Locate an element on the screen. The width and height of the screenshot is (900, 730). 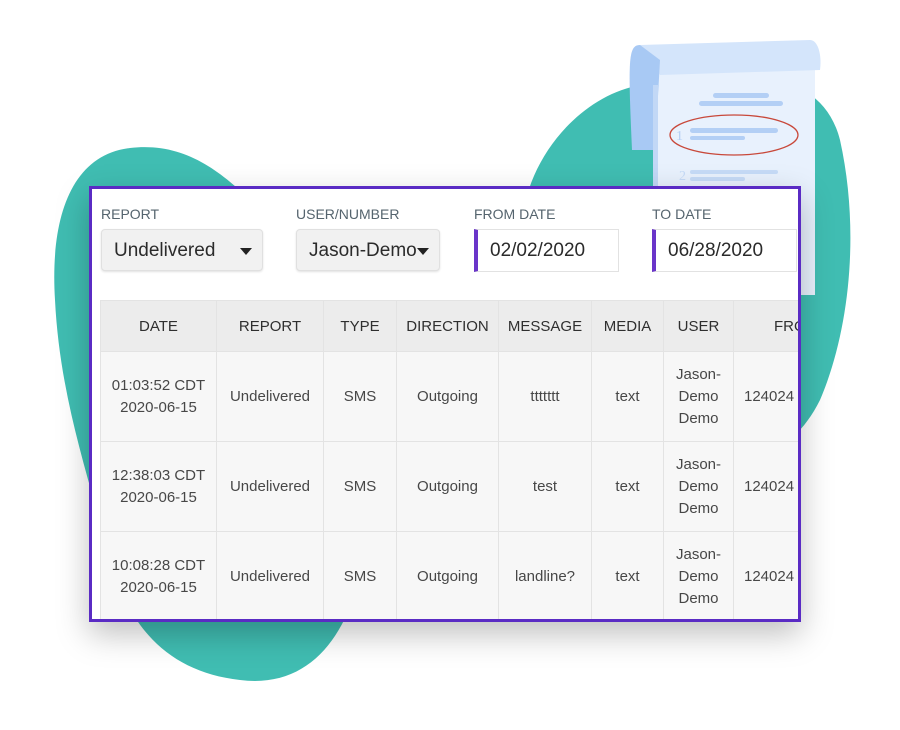
svg-text: 2 is located at coordinates (682, 176).